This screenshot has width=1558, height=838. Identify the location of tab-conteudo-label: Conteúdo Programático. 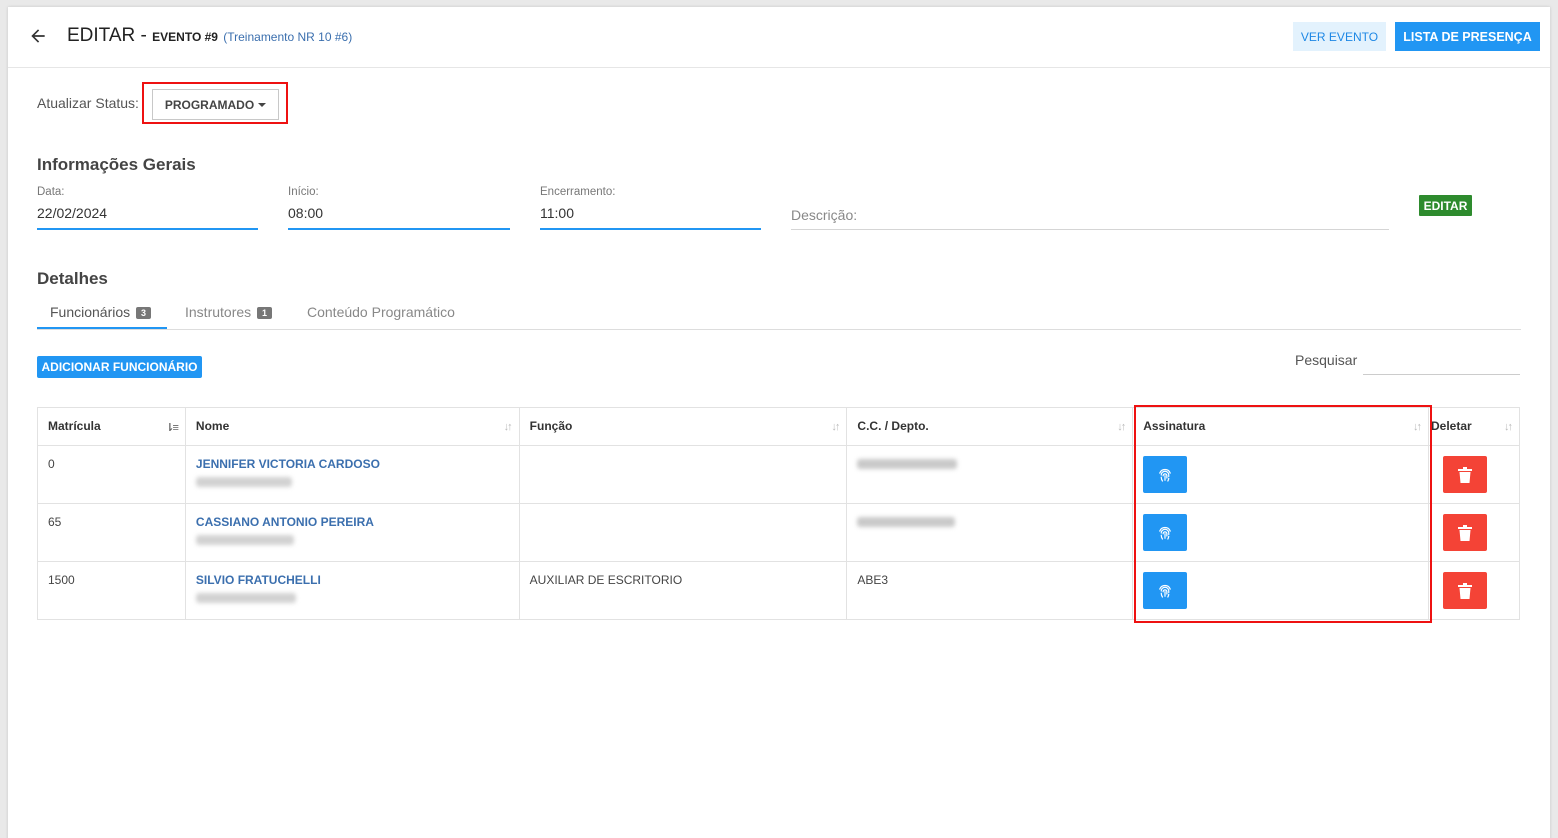
(381, 312).